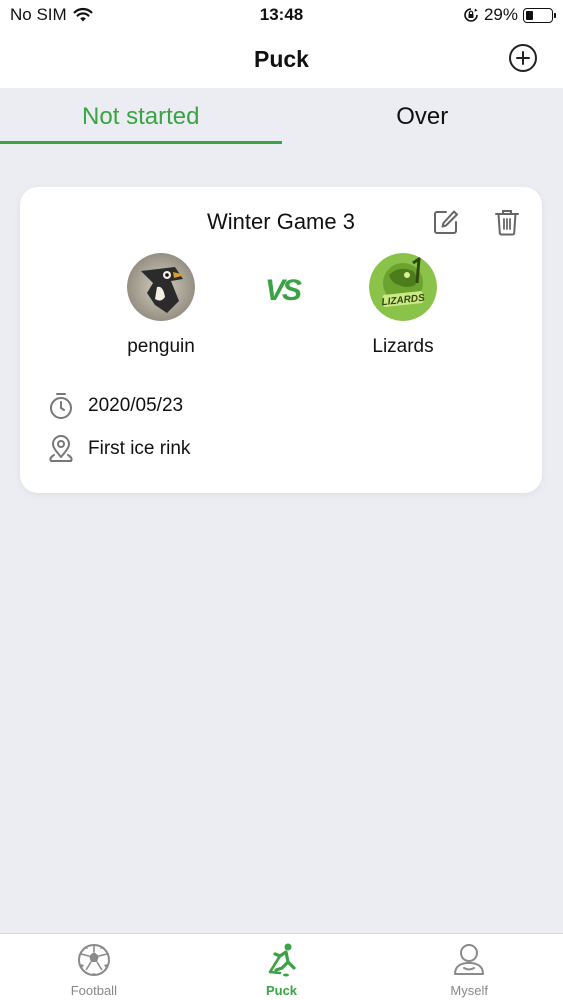 The width and height of the screenshot is (563, 1000). I want to click on penguin-logo, so click(161, 287).